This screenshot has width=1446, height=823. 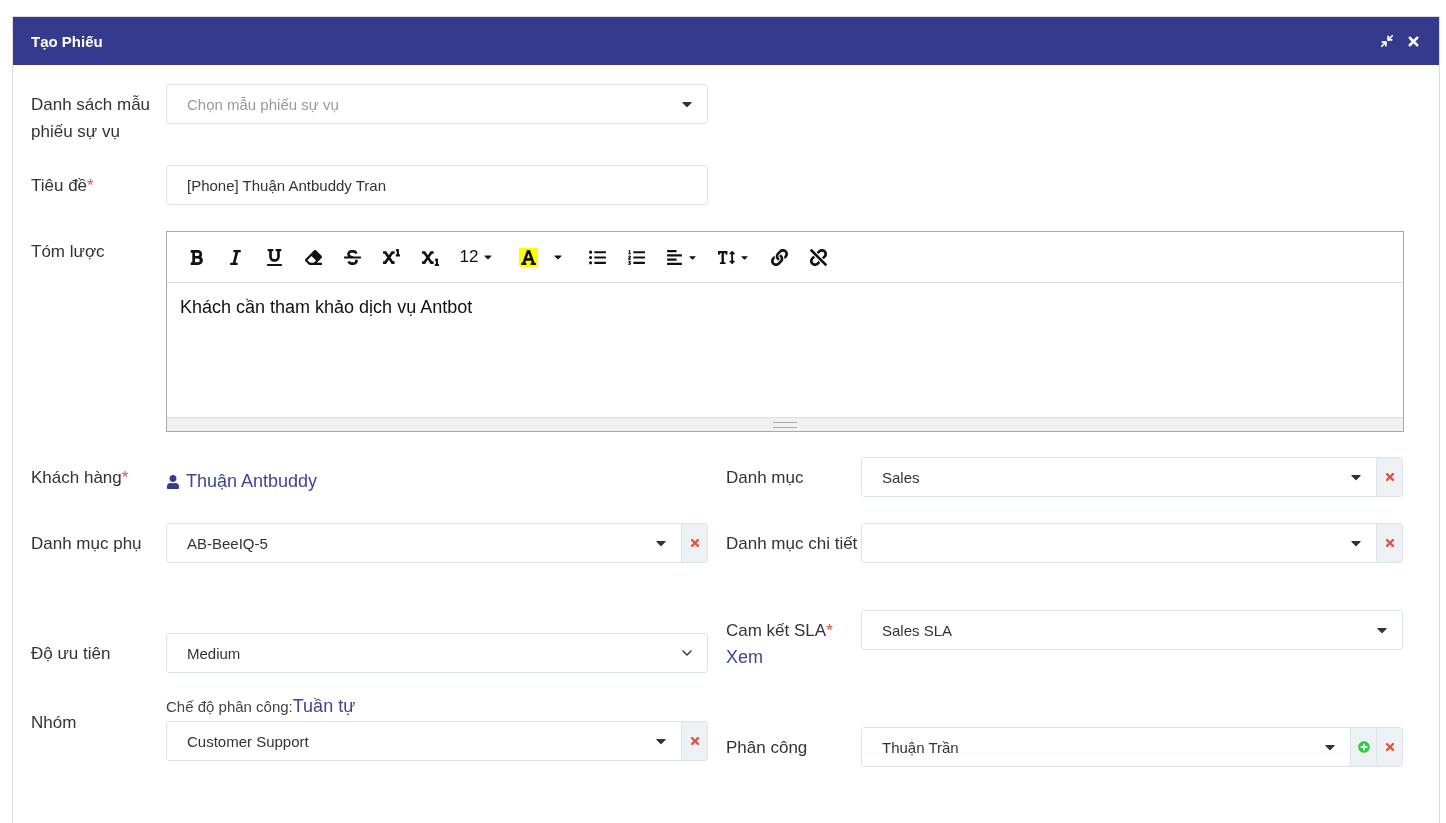 What do you see at coordinates (818, 257) in the screenshot?
I see `unlink-icon` at bounding box center [818, 257].